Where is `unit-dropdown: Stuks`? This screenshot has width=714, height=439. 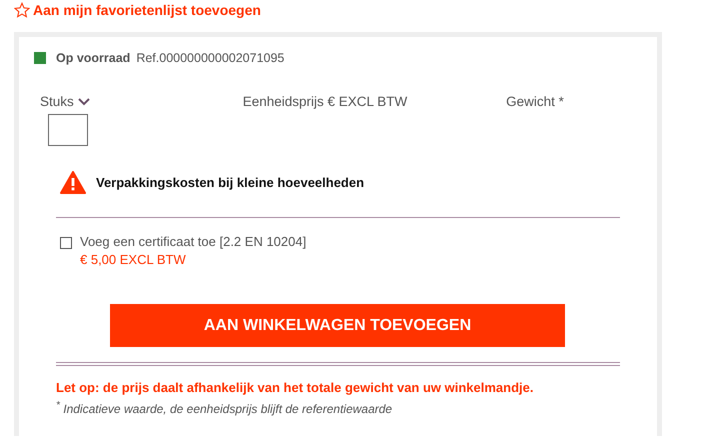
unit-dropdown: Stuks is located at coordinates (65, 101).